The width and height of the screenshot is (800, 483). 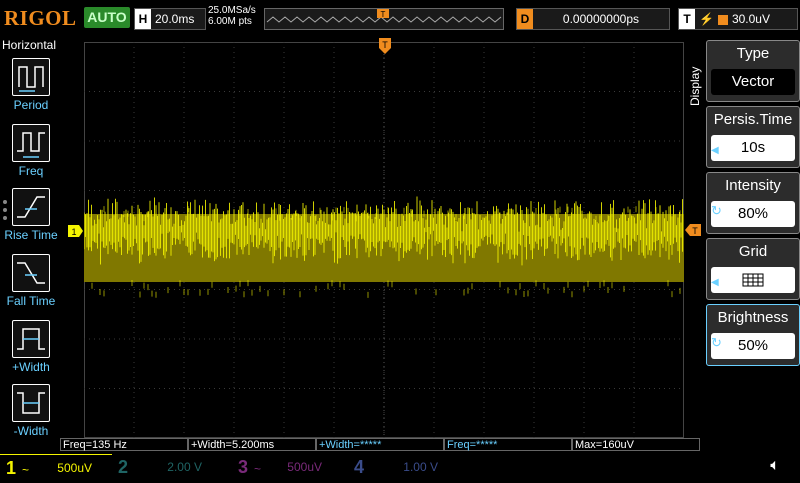 What do you see at coordinates (753, 119) in the screenshot?
I see `persistence-label: Persis.Time` at bounding box center [753, 119].